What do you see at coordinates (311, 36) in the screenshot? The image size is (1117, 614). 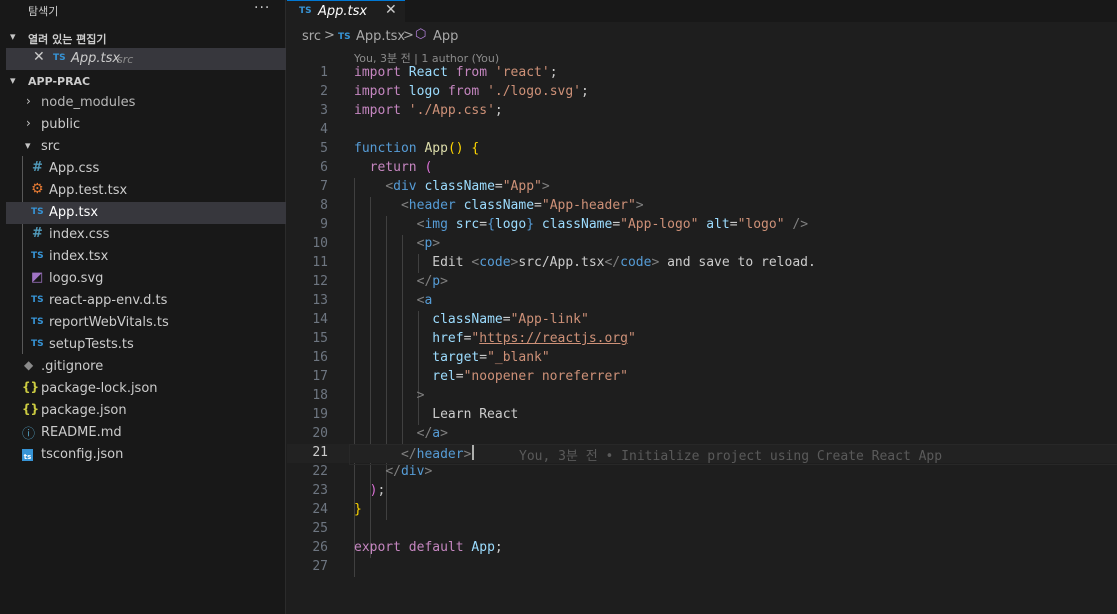 I see `breadcrumb-folder: src` at bounding box center [311, 36].